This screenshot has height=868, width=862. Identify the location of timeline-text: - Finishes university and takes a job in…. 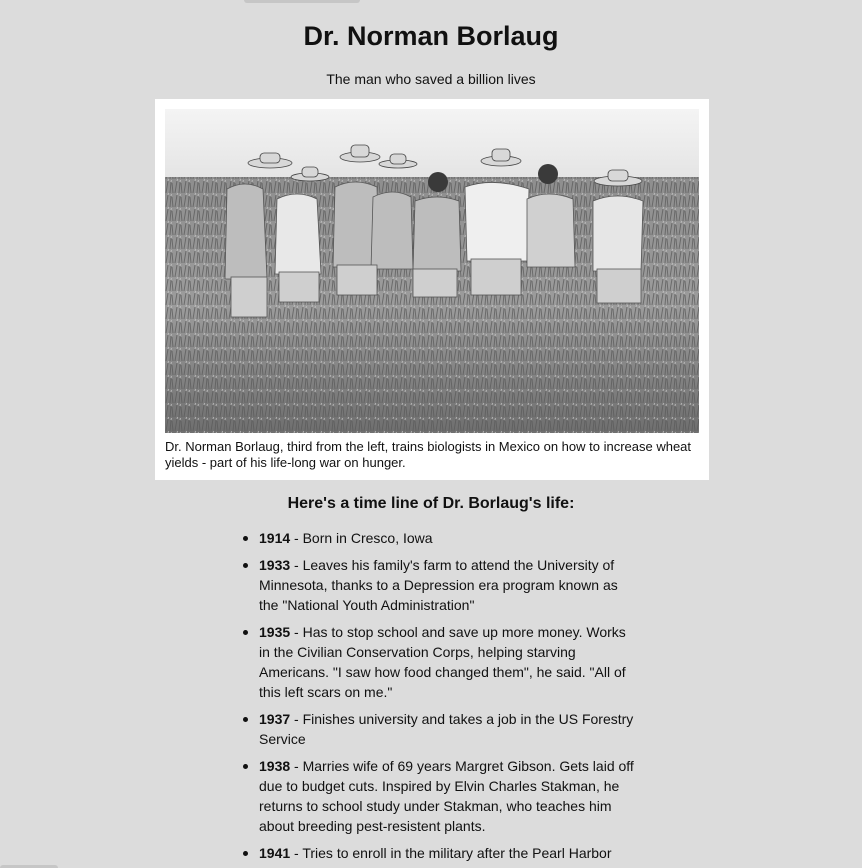
(446, 729).